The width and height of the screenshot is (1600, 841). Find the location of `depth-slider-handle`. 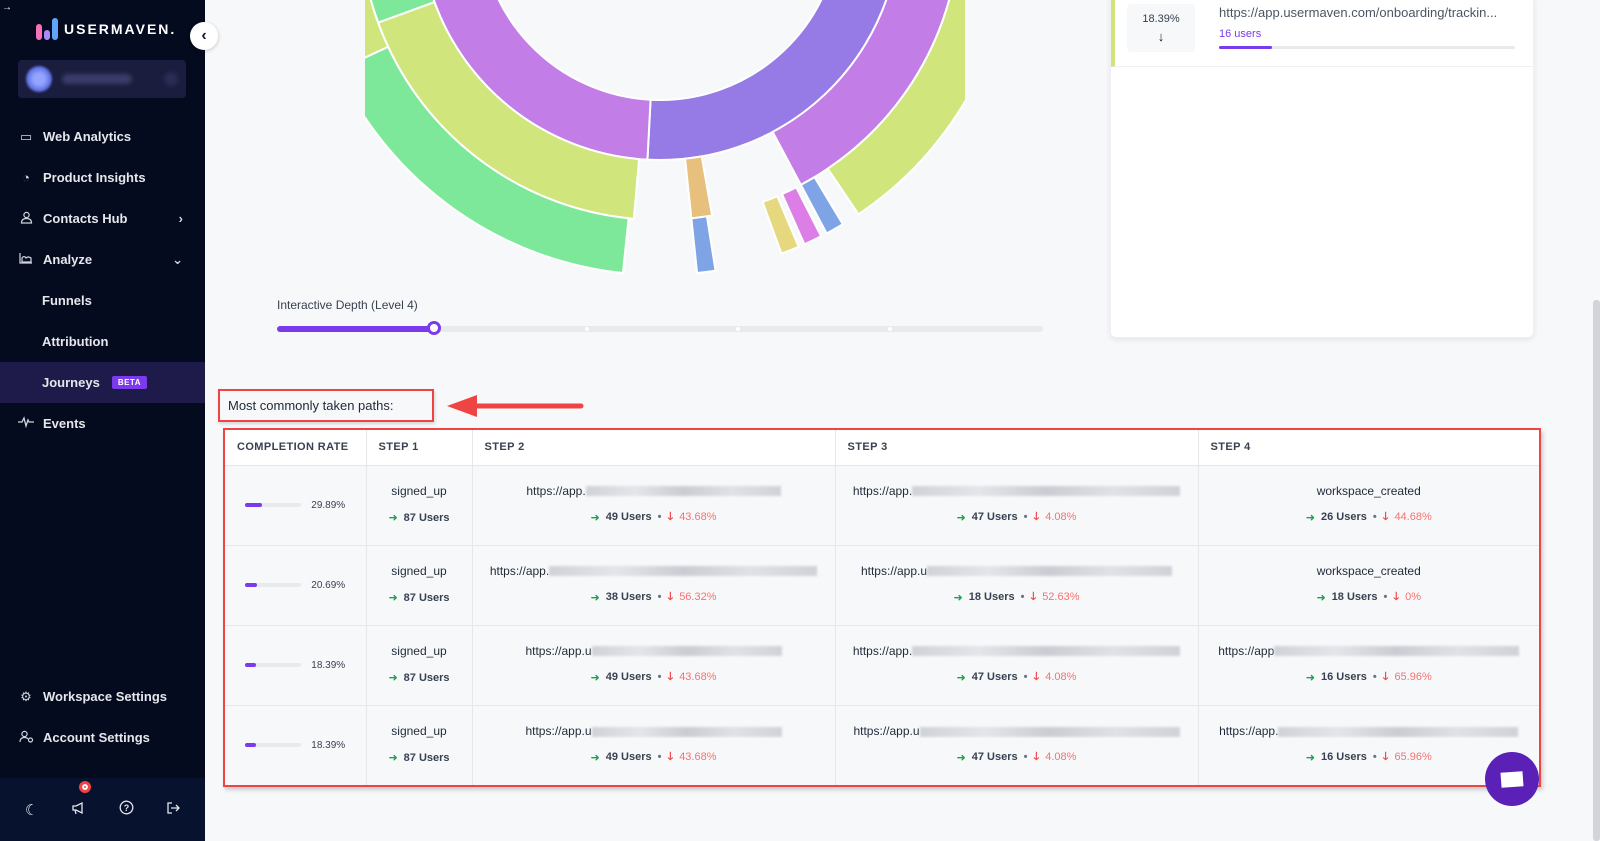

depth-slider-handle is located at coordinates (434, 328).